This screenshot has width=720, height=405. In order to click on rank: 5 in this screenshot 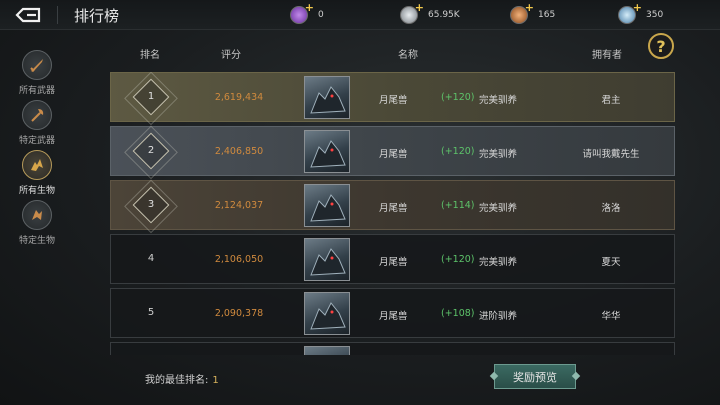, I will do `click(151, 312)`.